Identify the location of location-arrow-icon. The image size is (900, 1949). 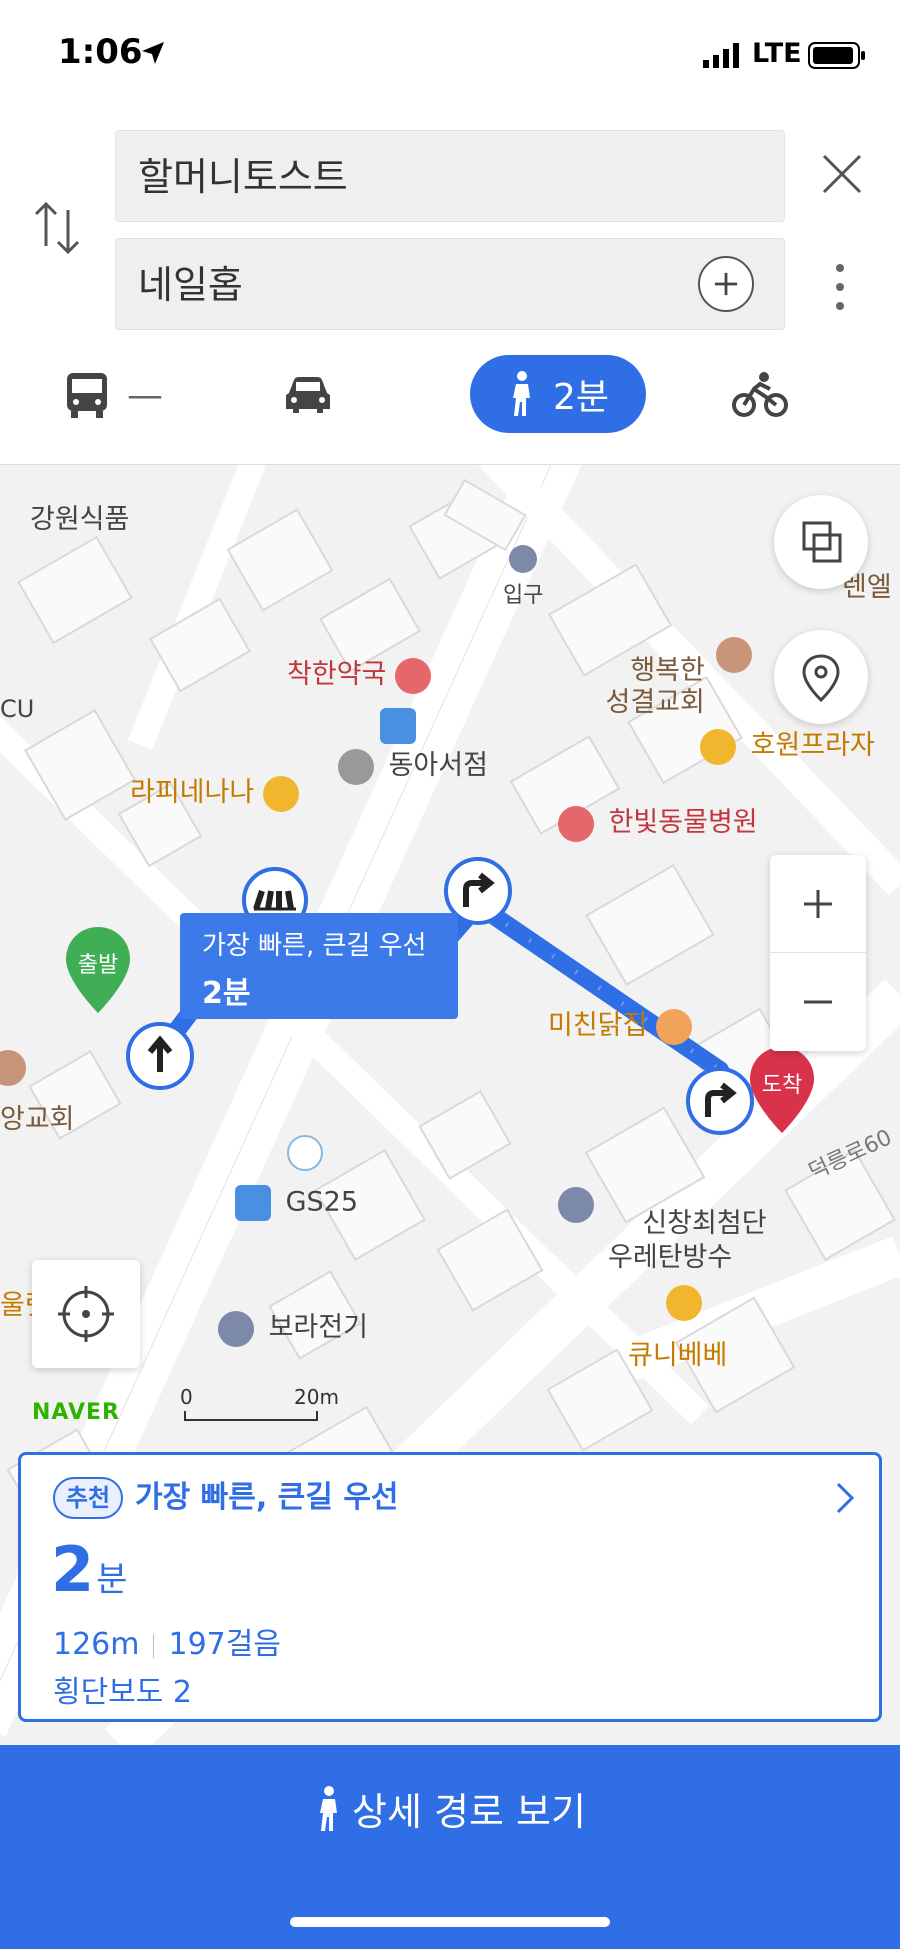
(153, 53).